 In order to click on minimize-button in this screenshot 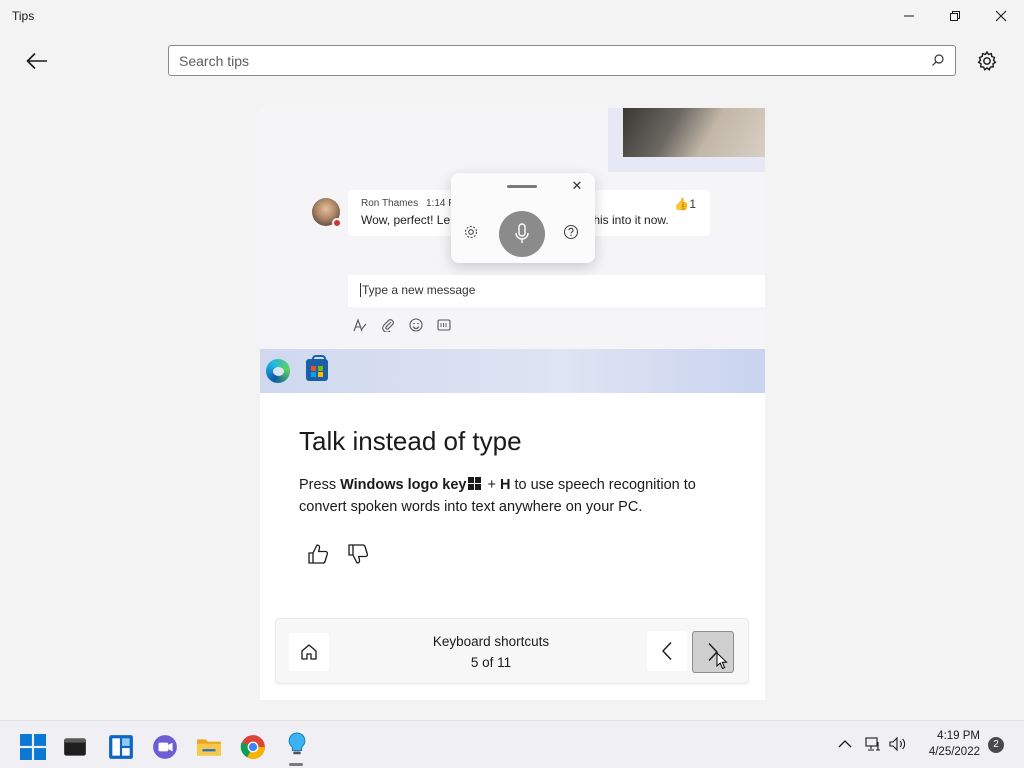, I will do `click(909, 16)`.